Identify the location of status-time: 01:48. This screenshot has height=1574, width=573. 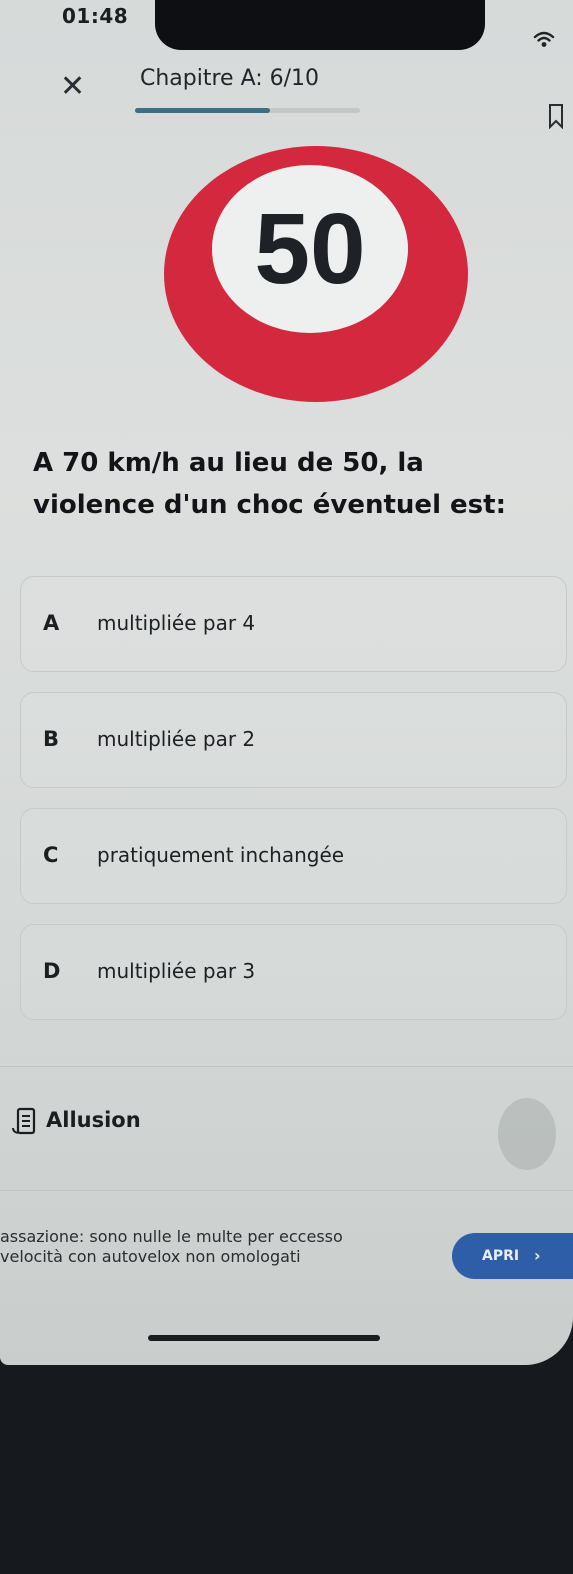
(95, 16).